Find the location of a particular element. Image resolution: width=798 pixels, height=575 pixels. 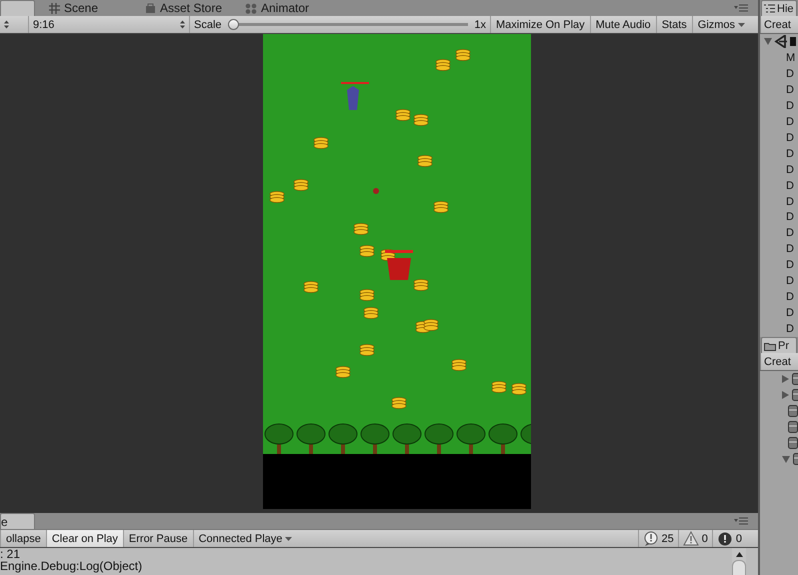

toolbar-button: Gizmos is located at coordinates (721, 24).